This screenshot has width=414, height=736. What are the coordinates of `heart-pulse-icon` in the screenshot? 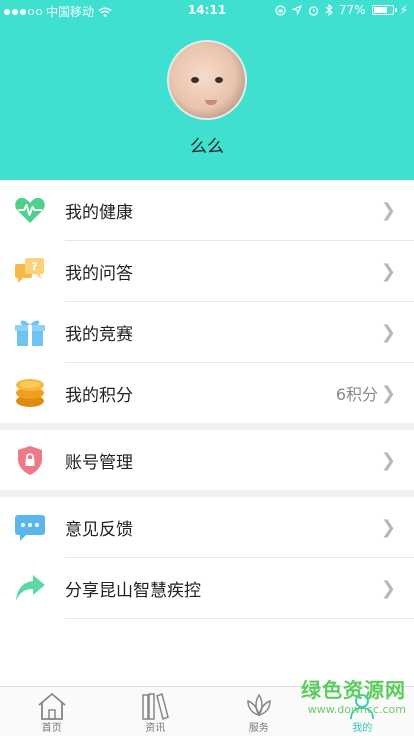 It's located at (30, 210).